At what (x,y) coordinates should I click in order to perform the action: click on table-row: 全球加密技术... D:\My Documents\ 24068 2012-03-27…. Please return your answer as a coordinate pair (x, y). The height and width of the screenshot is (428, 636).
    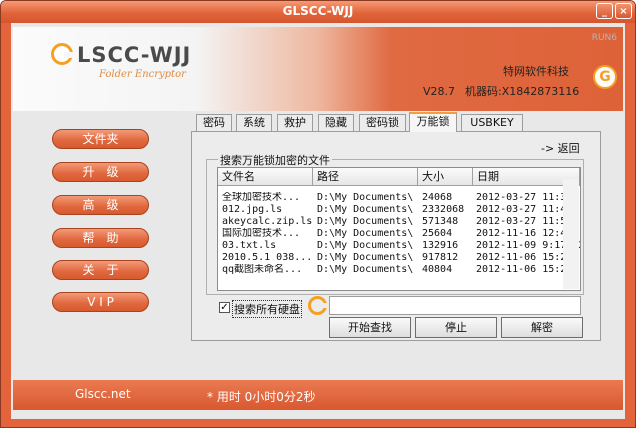
    Looking at the image, I should click on (399, 198).